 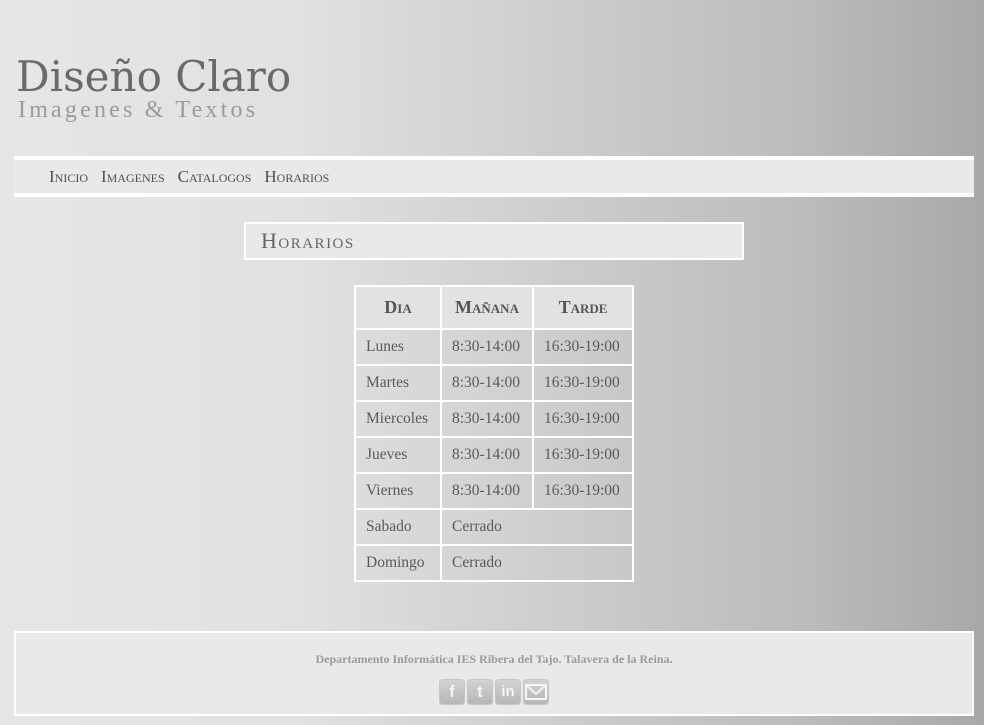 I want to click on table-row: Sabado Cerrado, so click(x=494, y=527).